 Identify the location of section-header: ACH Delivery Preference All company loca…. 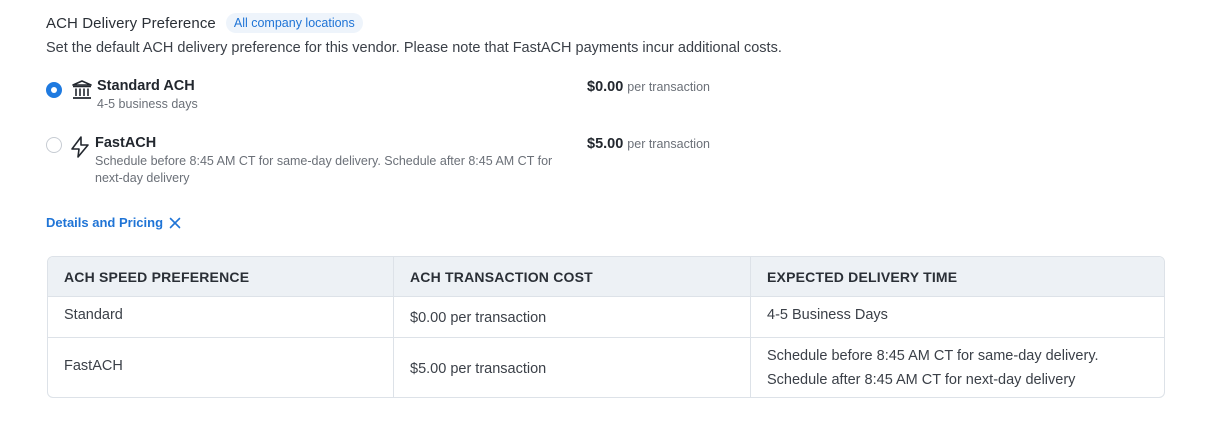
(204, 23).